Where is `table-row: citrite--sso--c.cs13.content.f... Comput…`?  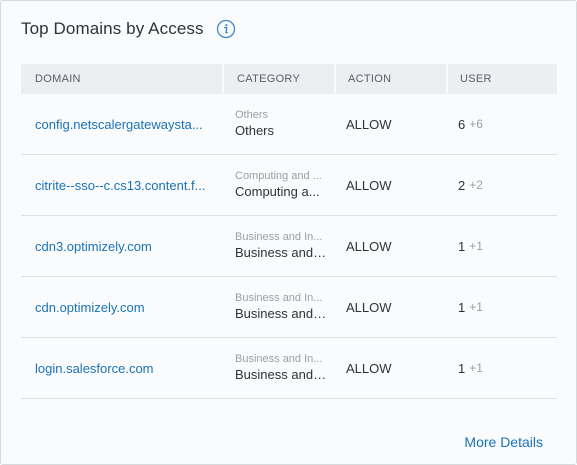 table-row: citrite--sso--c.cs13.content.f... Comput… is located at coordinates (289, 185).